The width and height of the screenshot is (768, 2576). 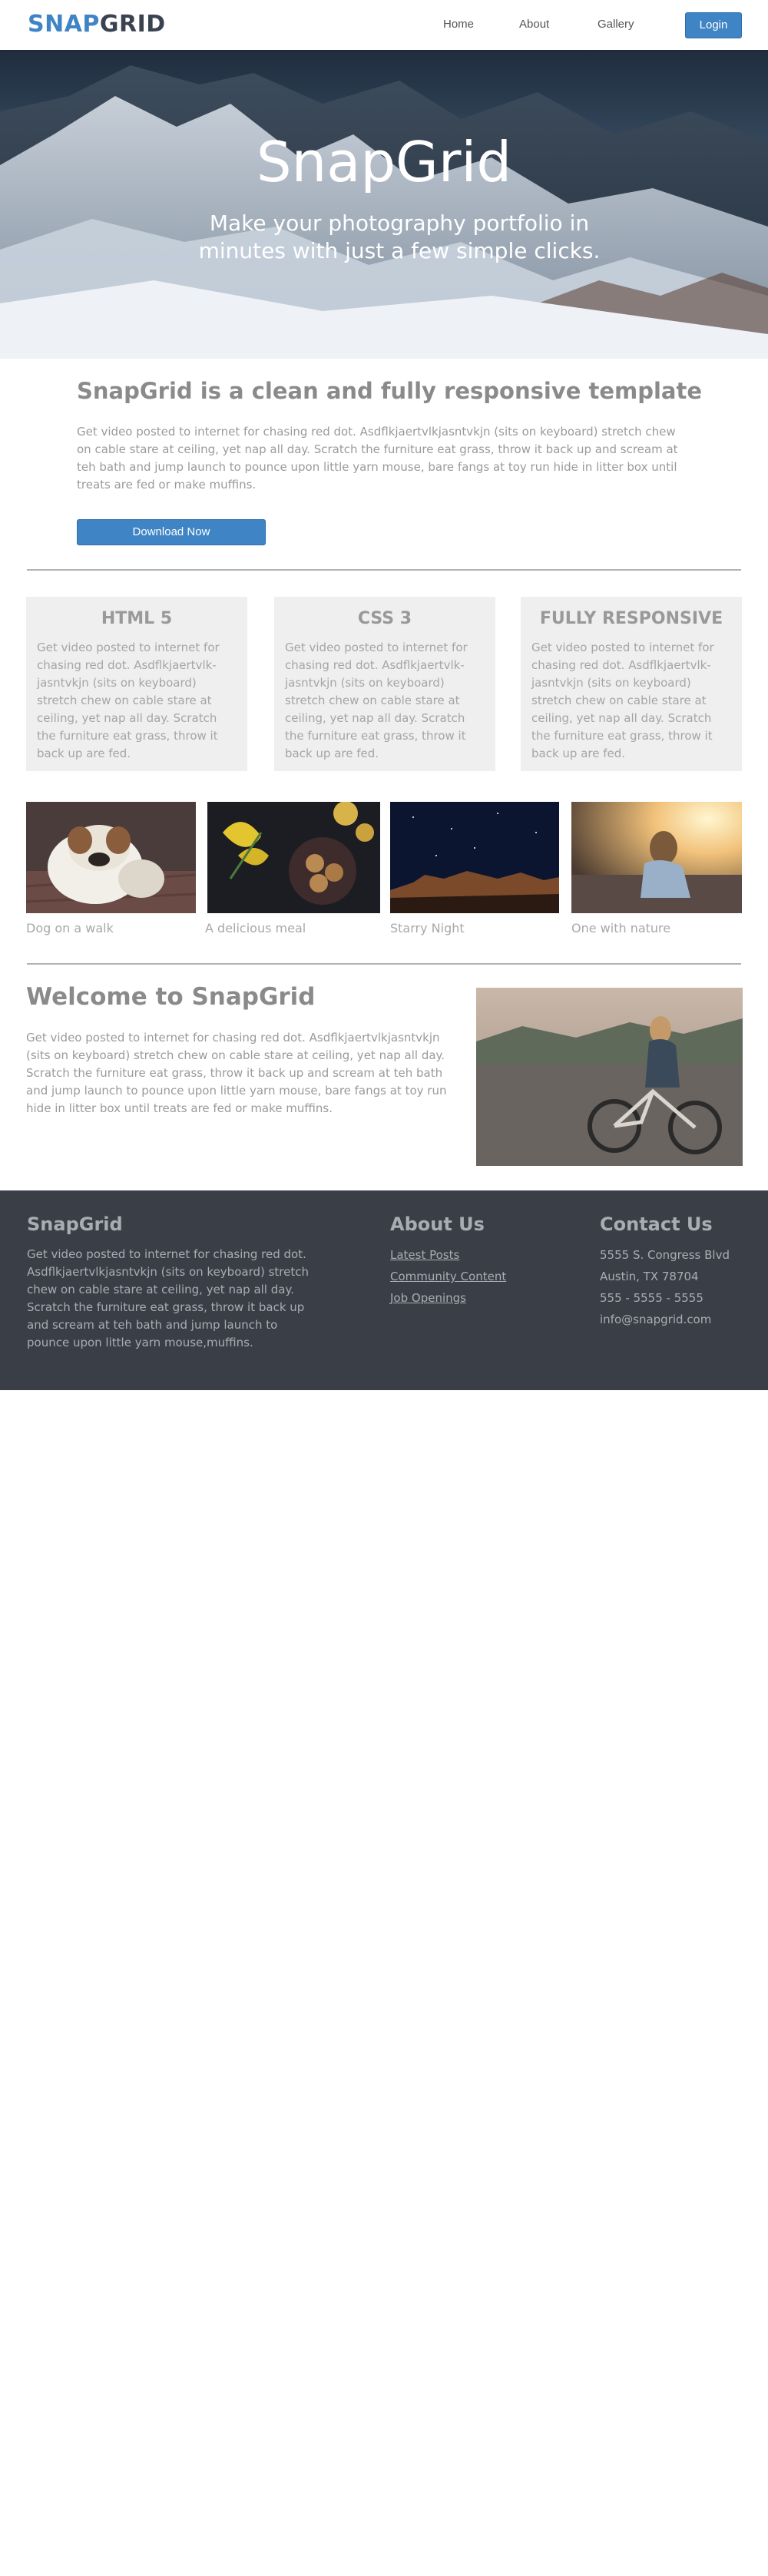 What do you see at coordinates (437, 1224) in the screenshot?
I see `footer-about-title: About Us` at bounding box center [437, 1224].